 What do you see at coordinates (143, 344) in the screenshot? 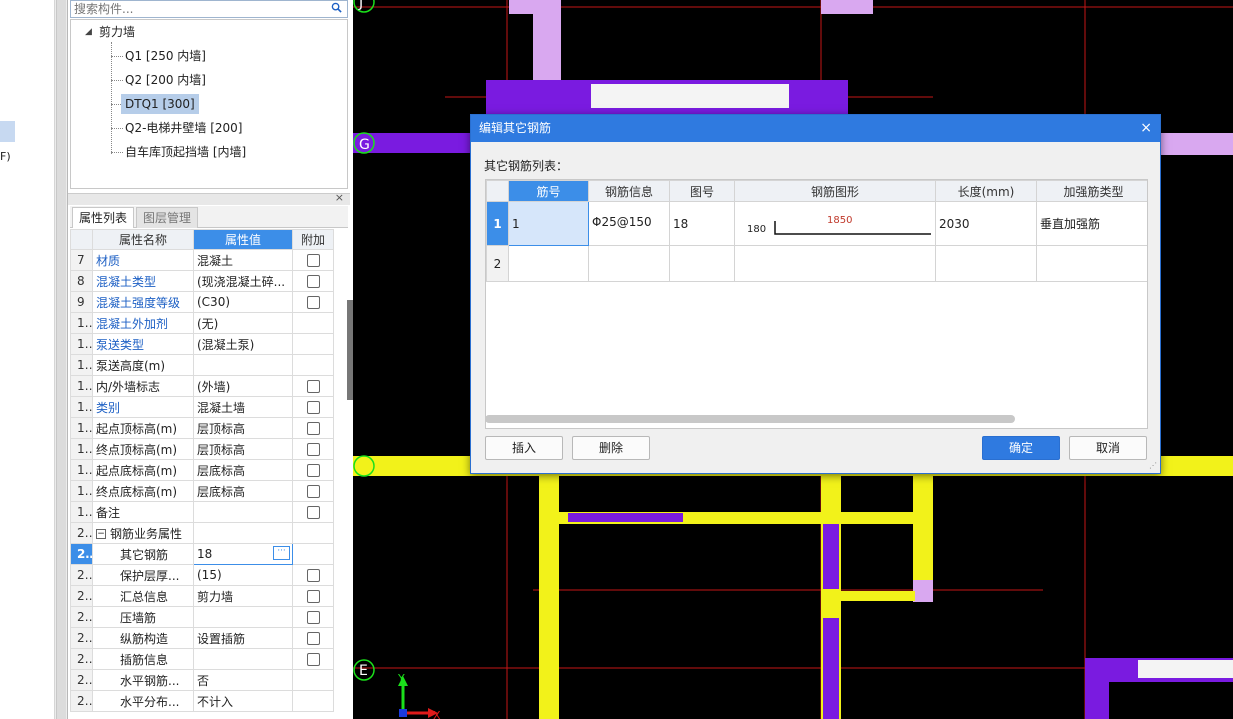
I see `property-name: 泵送类型` at bounding box center [143, 344].